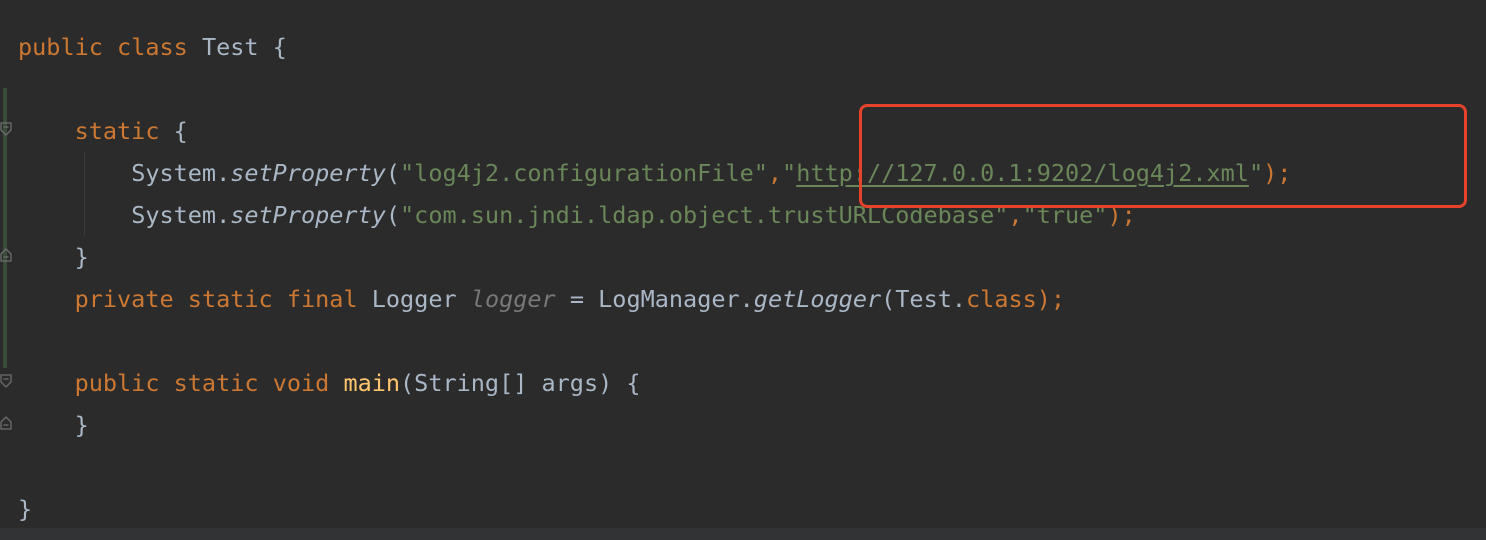  Describe the element at coordinates (513, 299) in the screenshot. I see `field-name: logger` at that location.